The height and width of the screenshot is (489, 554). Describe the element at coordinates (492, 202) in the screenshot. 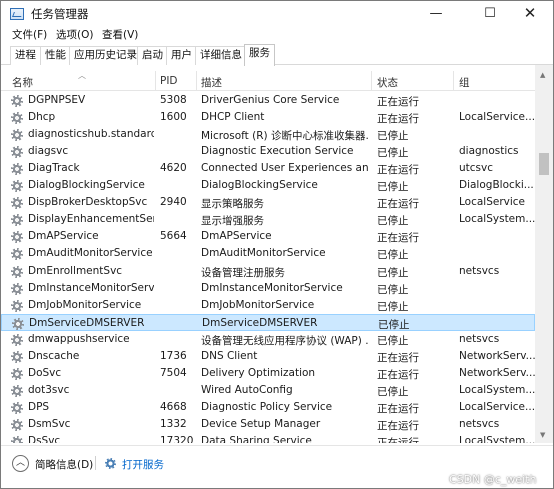

I see `service-group: LocalService` at that location.